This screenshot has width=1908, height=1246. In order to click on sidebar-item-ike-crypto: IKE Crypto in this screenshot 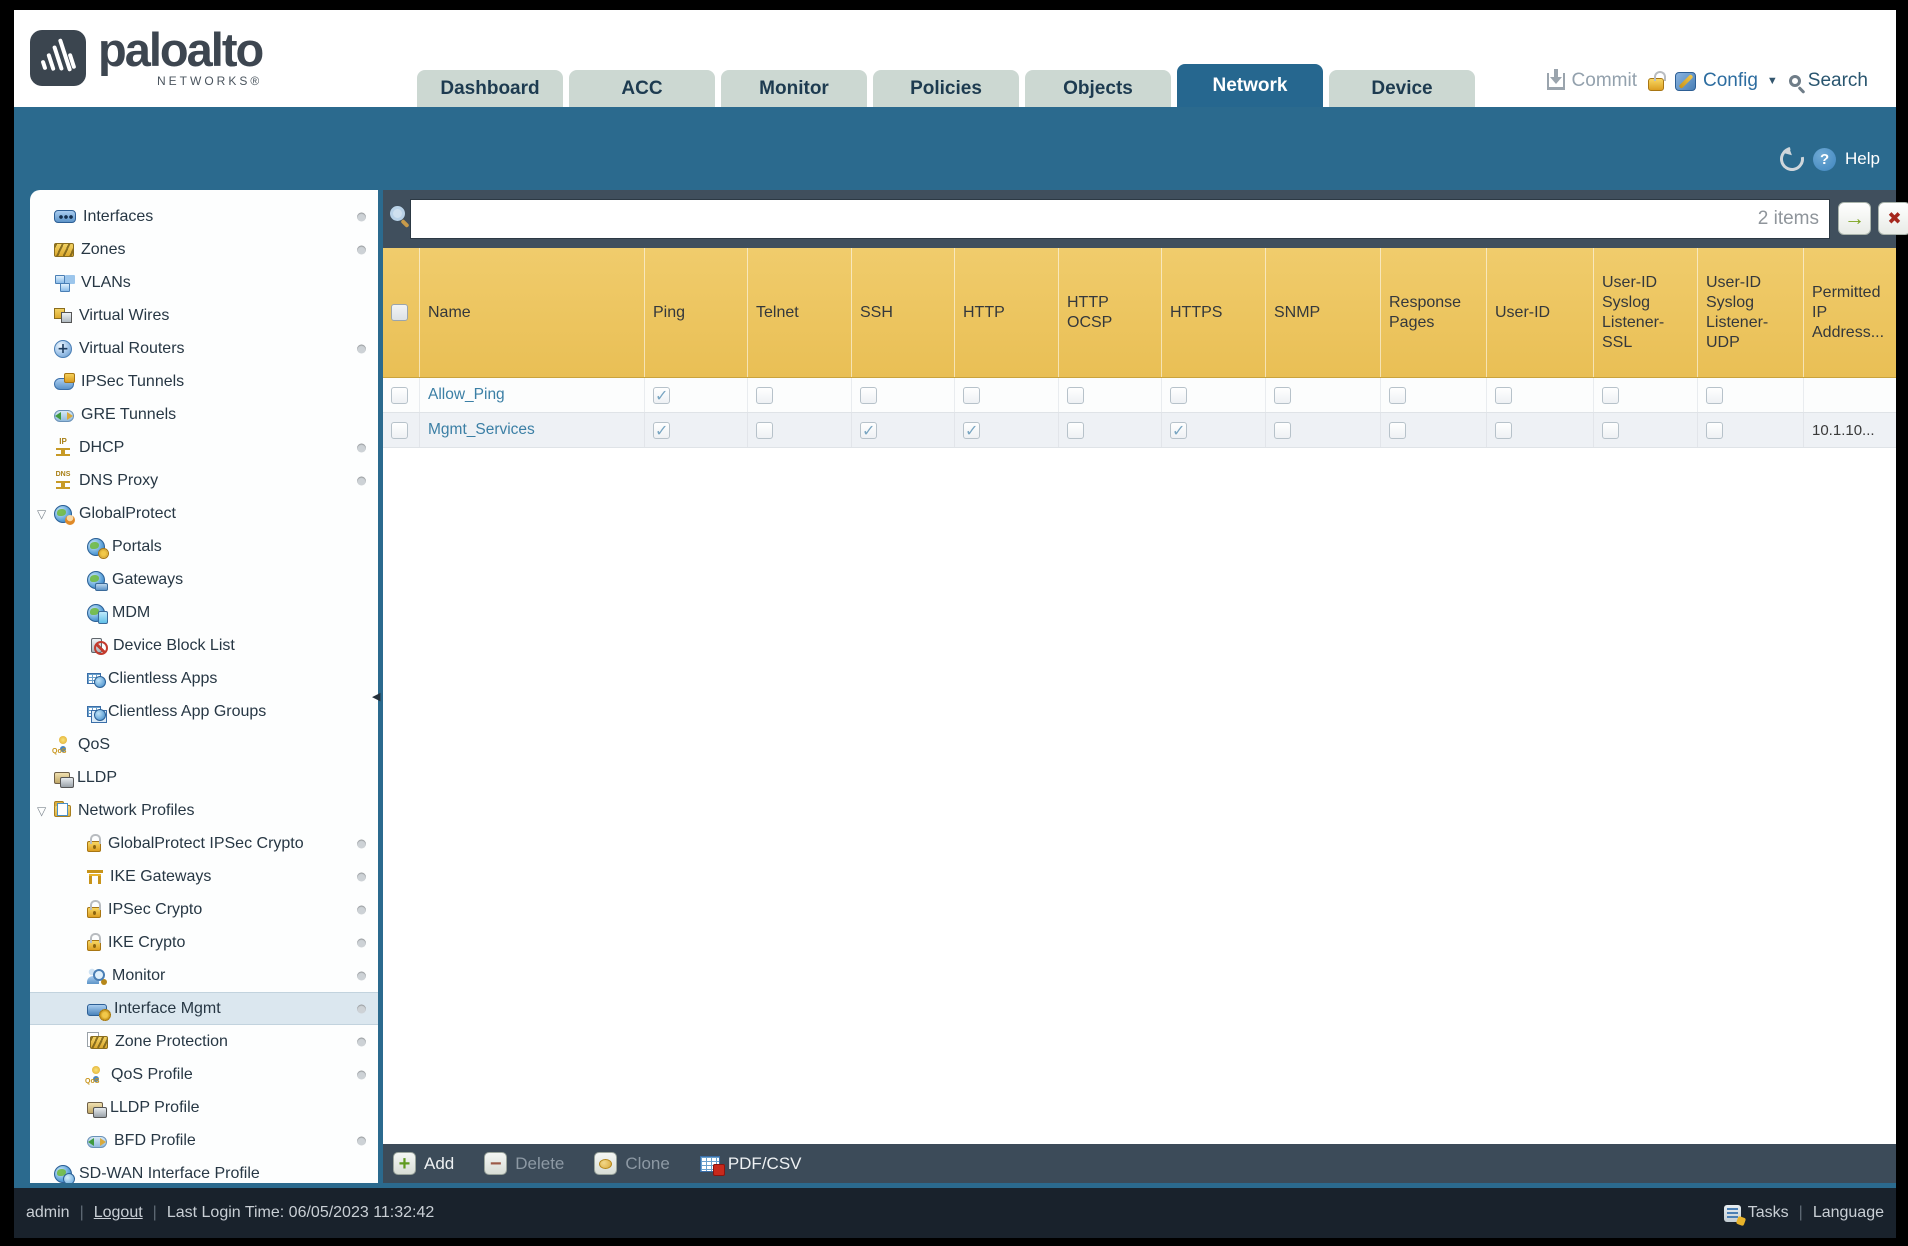, I will do `click(204, 942)`.